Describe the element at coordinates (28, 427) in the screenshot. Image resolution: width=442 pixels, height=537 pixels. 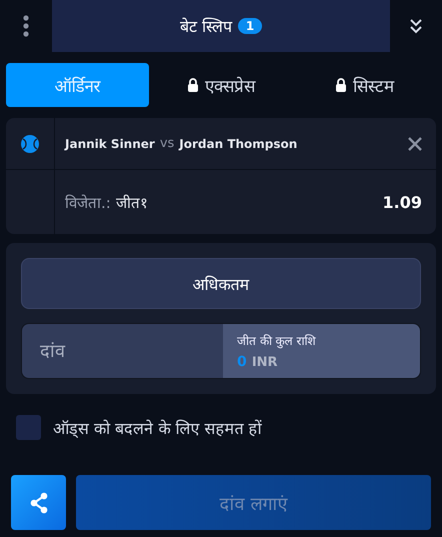
I see `checkbox` at that location.